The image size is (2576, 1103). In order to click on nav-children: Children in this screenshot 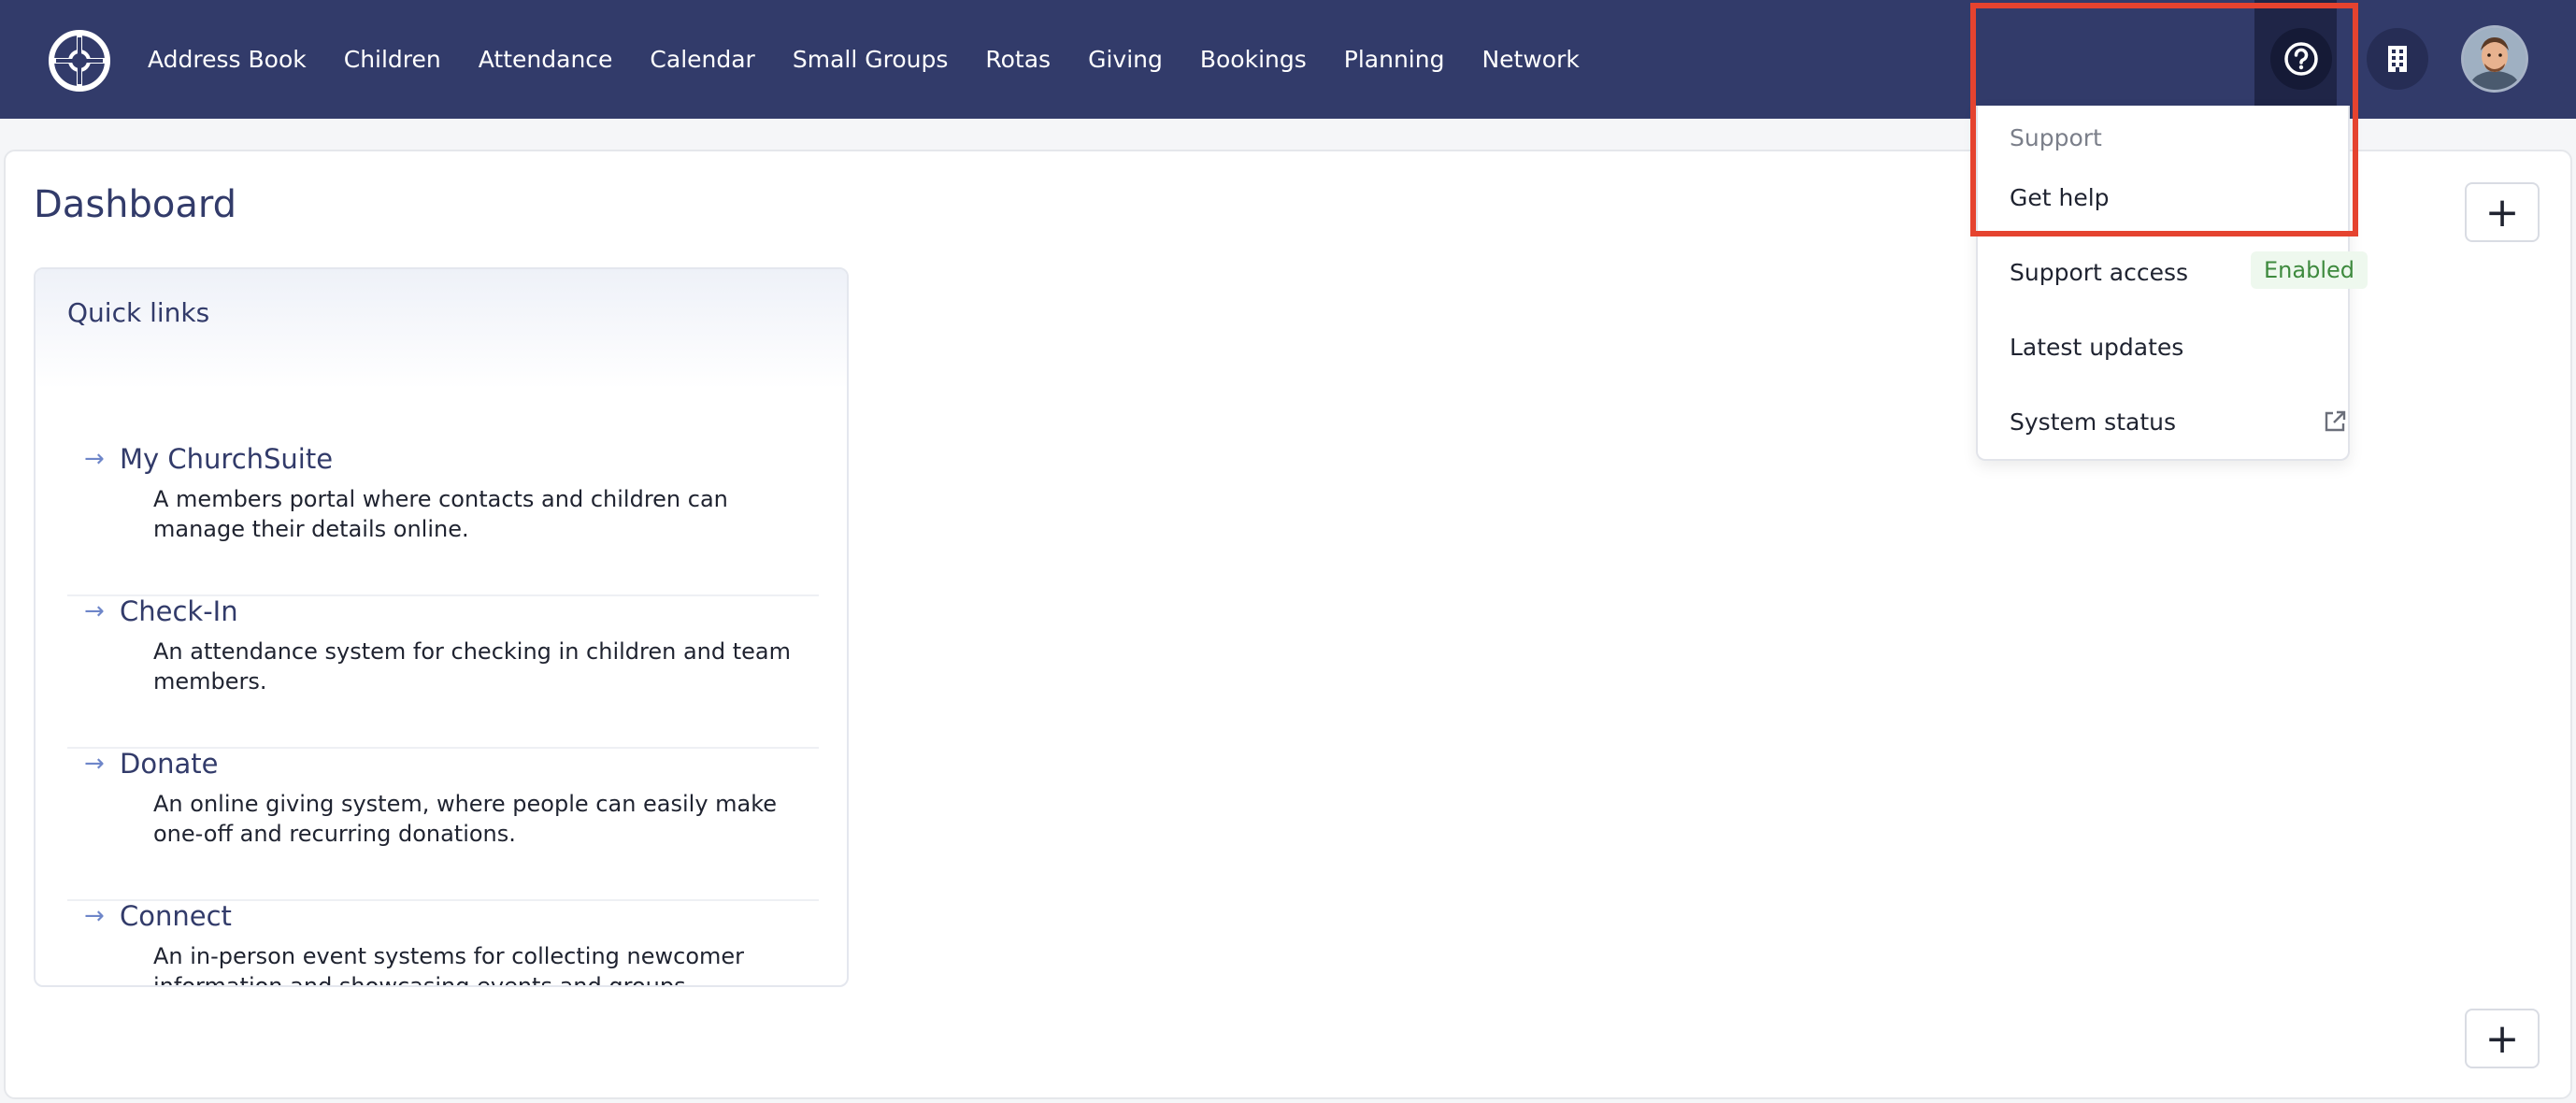, I will do `click(392, 59)`.